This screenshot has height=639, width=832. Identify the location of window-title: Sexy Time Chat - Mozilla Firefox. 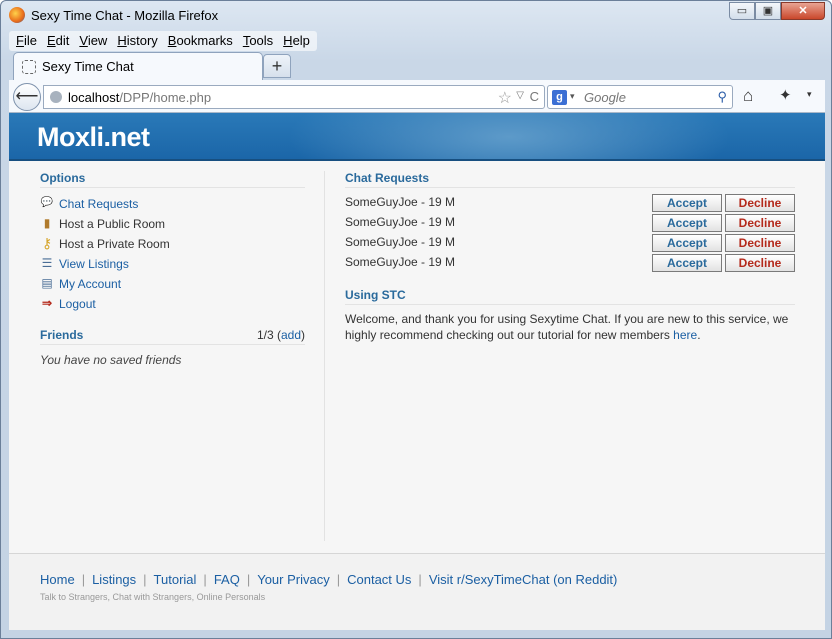
(125, 15).